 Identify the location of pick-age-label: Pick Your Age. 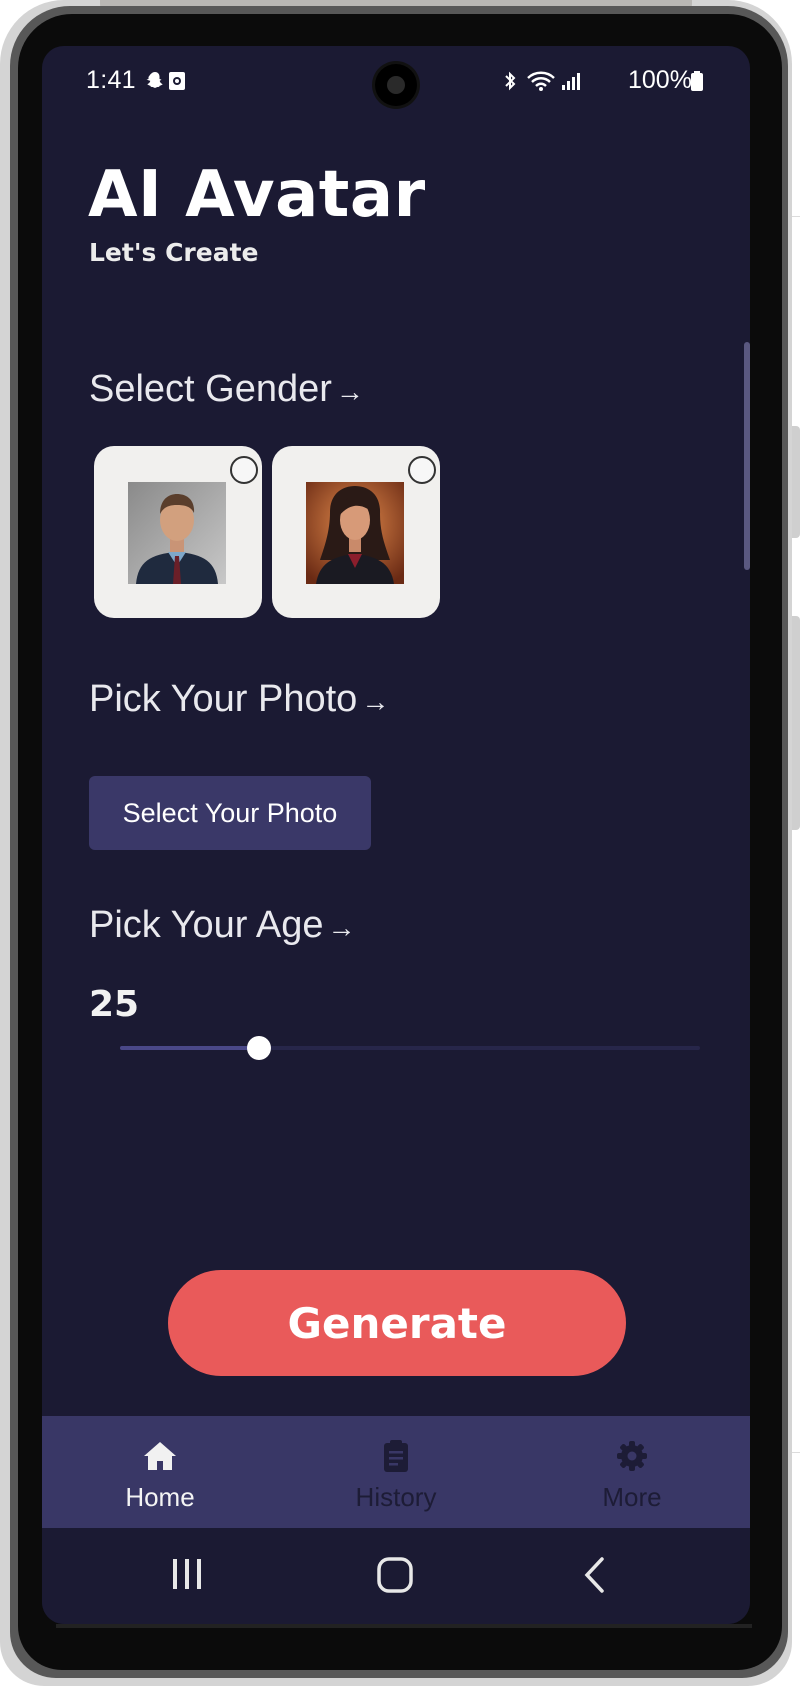
(206, 925).